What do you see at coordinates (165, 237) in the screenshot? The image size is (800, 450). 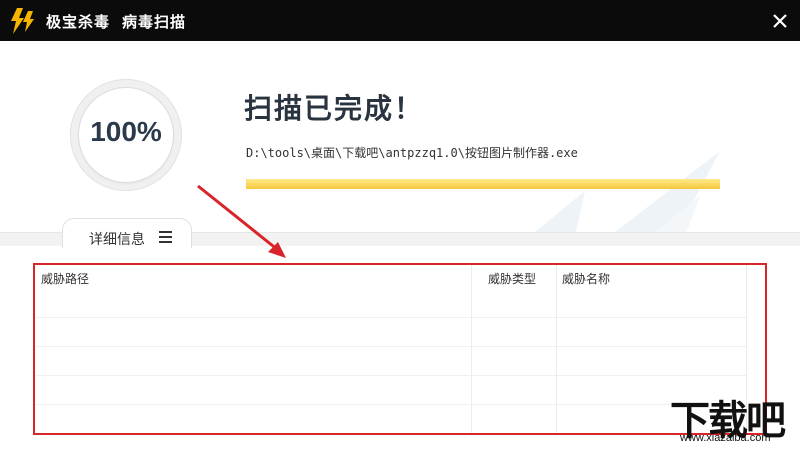 I see `menu-icon` at bounding box center [165, 237].